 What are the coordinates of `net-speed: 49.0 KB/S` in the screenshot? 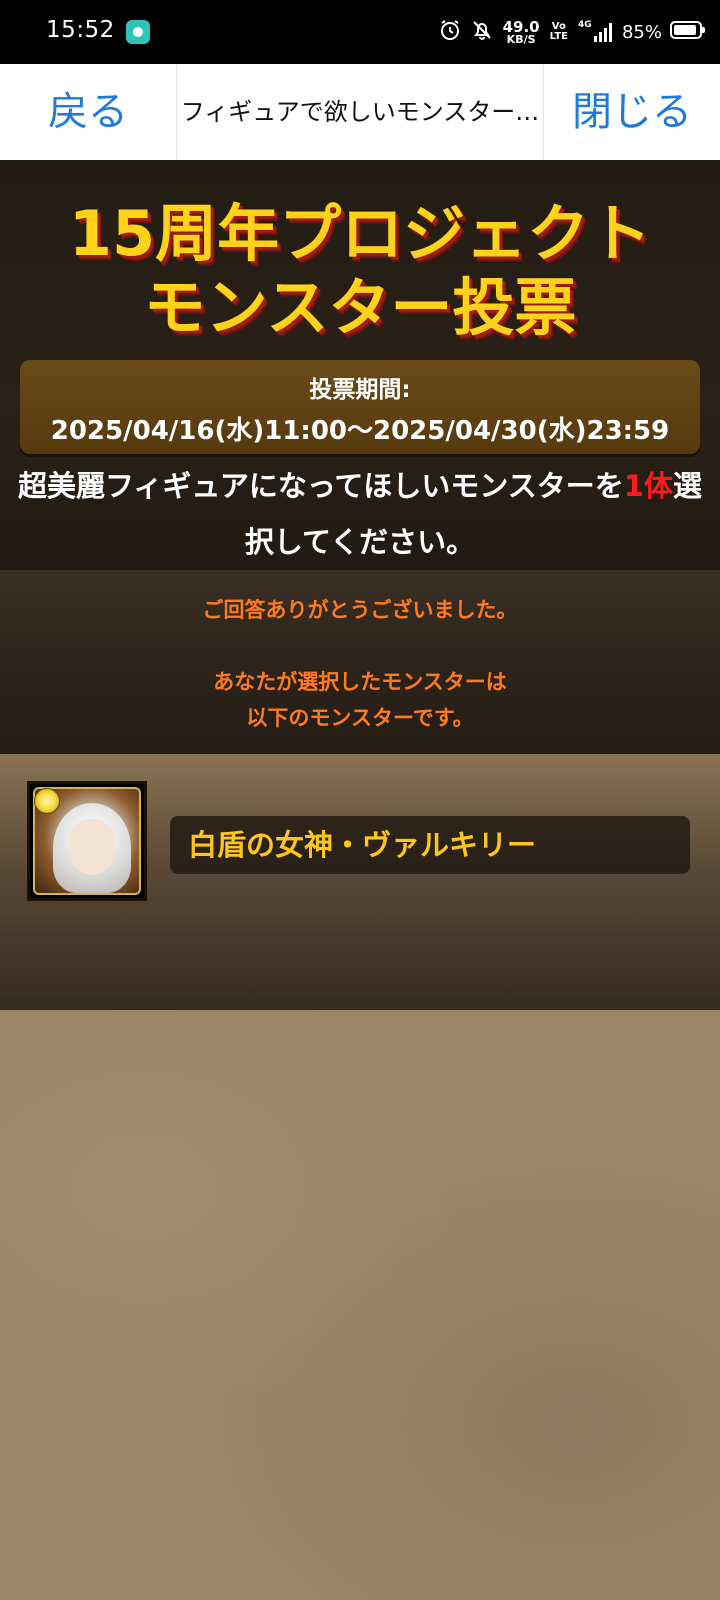 It's located at (521, 31).